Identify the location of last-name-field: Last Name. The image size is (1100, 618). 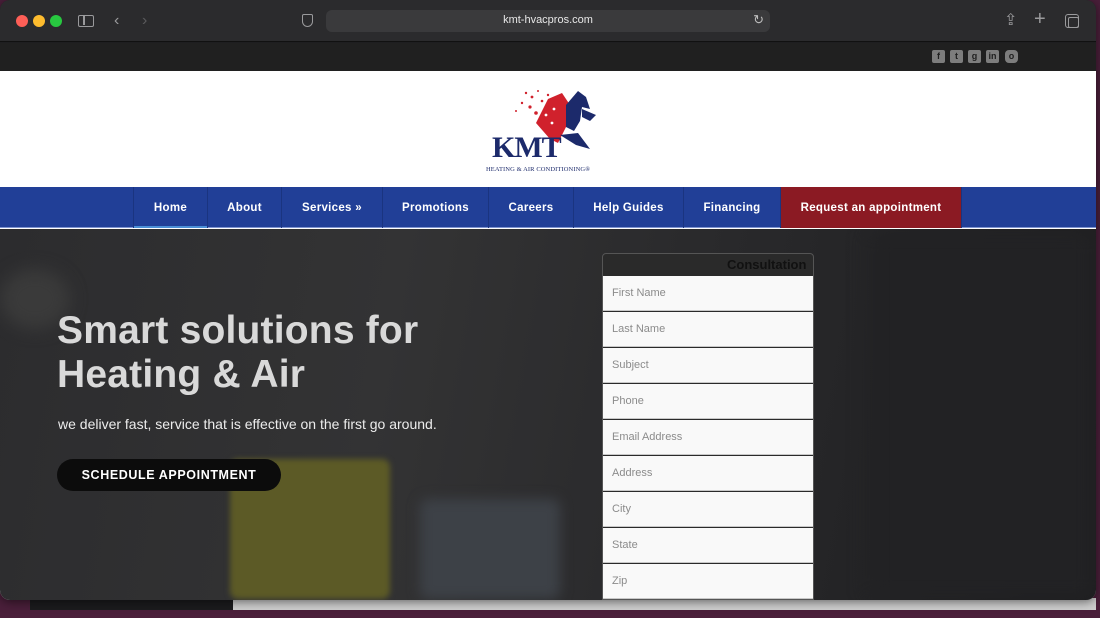
(708, 329).